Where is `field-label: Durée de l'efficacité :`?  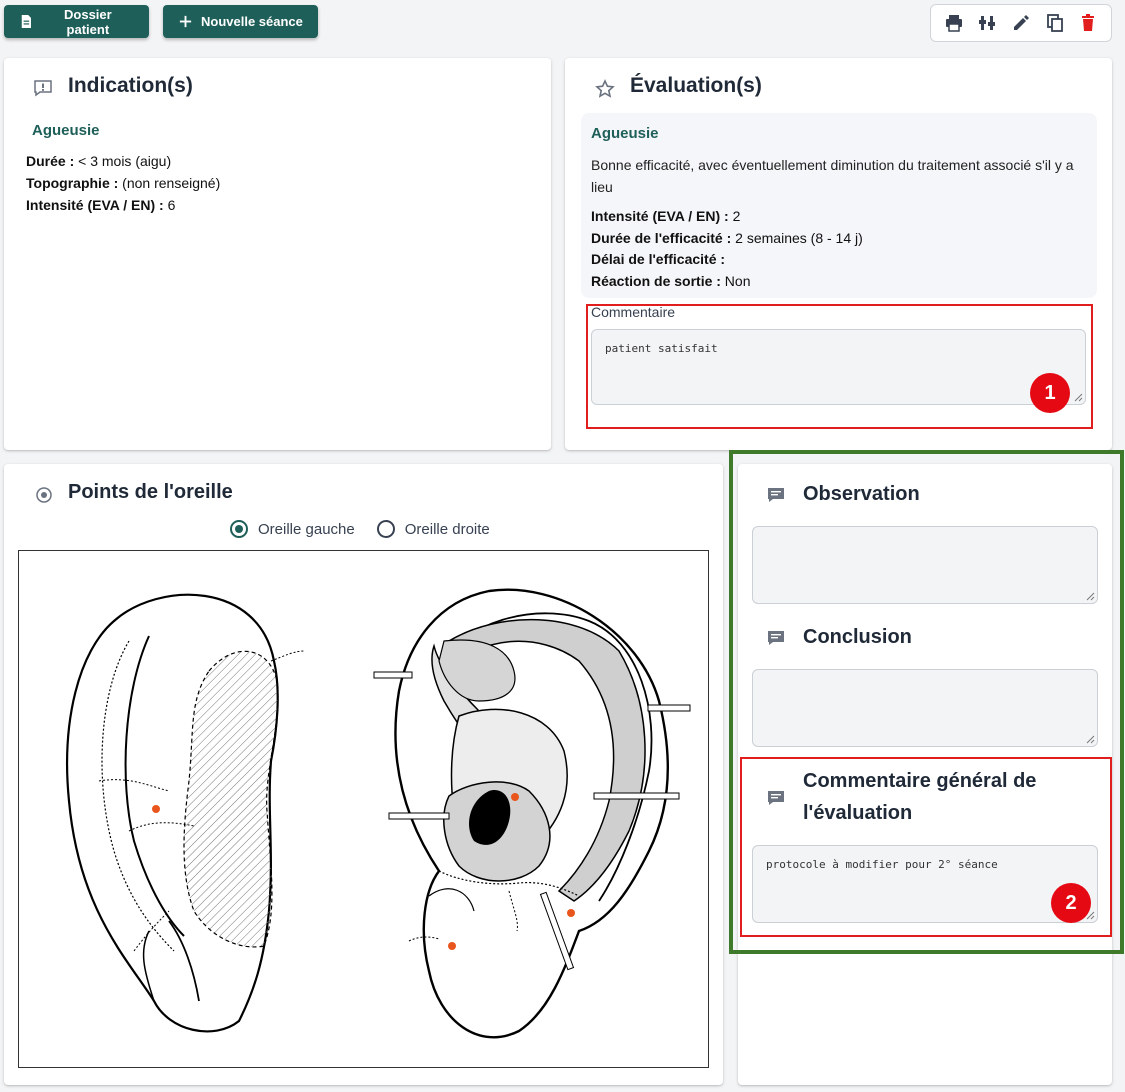
field-label: Durée de l'efficacité : is located at coordinates (661, 238).